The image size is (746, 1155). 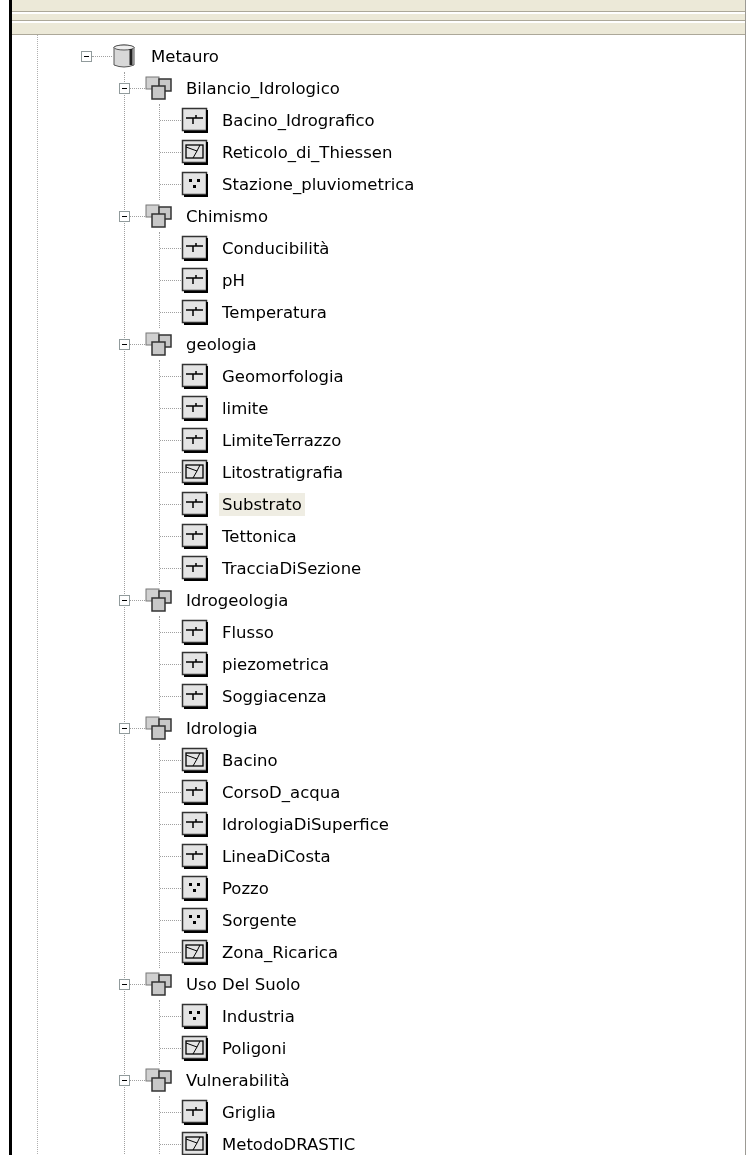 What do you see at coordinates (248, 632) in the screenshot?
I see `layer-item: Flusso` at bounding box center [248, 632].